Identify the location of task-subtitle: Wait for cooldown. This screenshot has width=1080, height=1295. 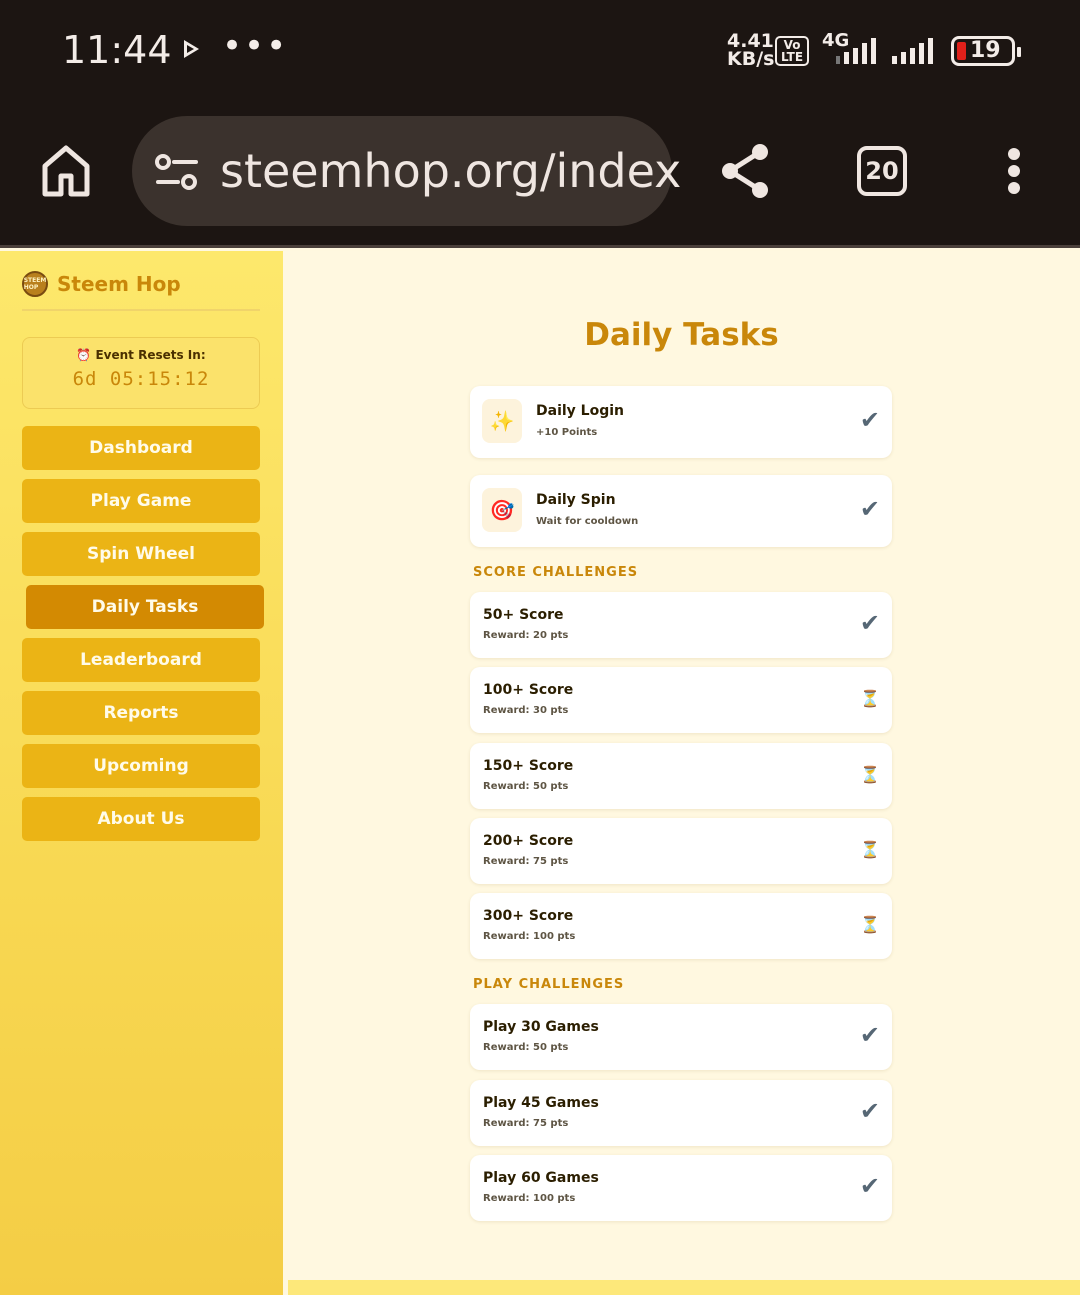
(587, 521).